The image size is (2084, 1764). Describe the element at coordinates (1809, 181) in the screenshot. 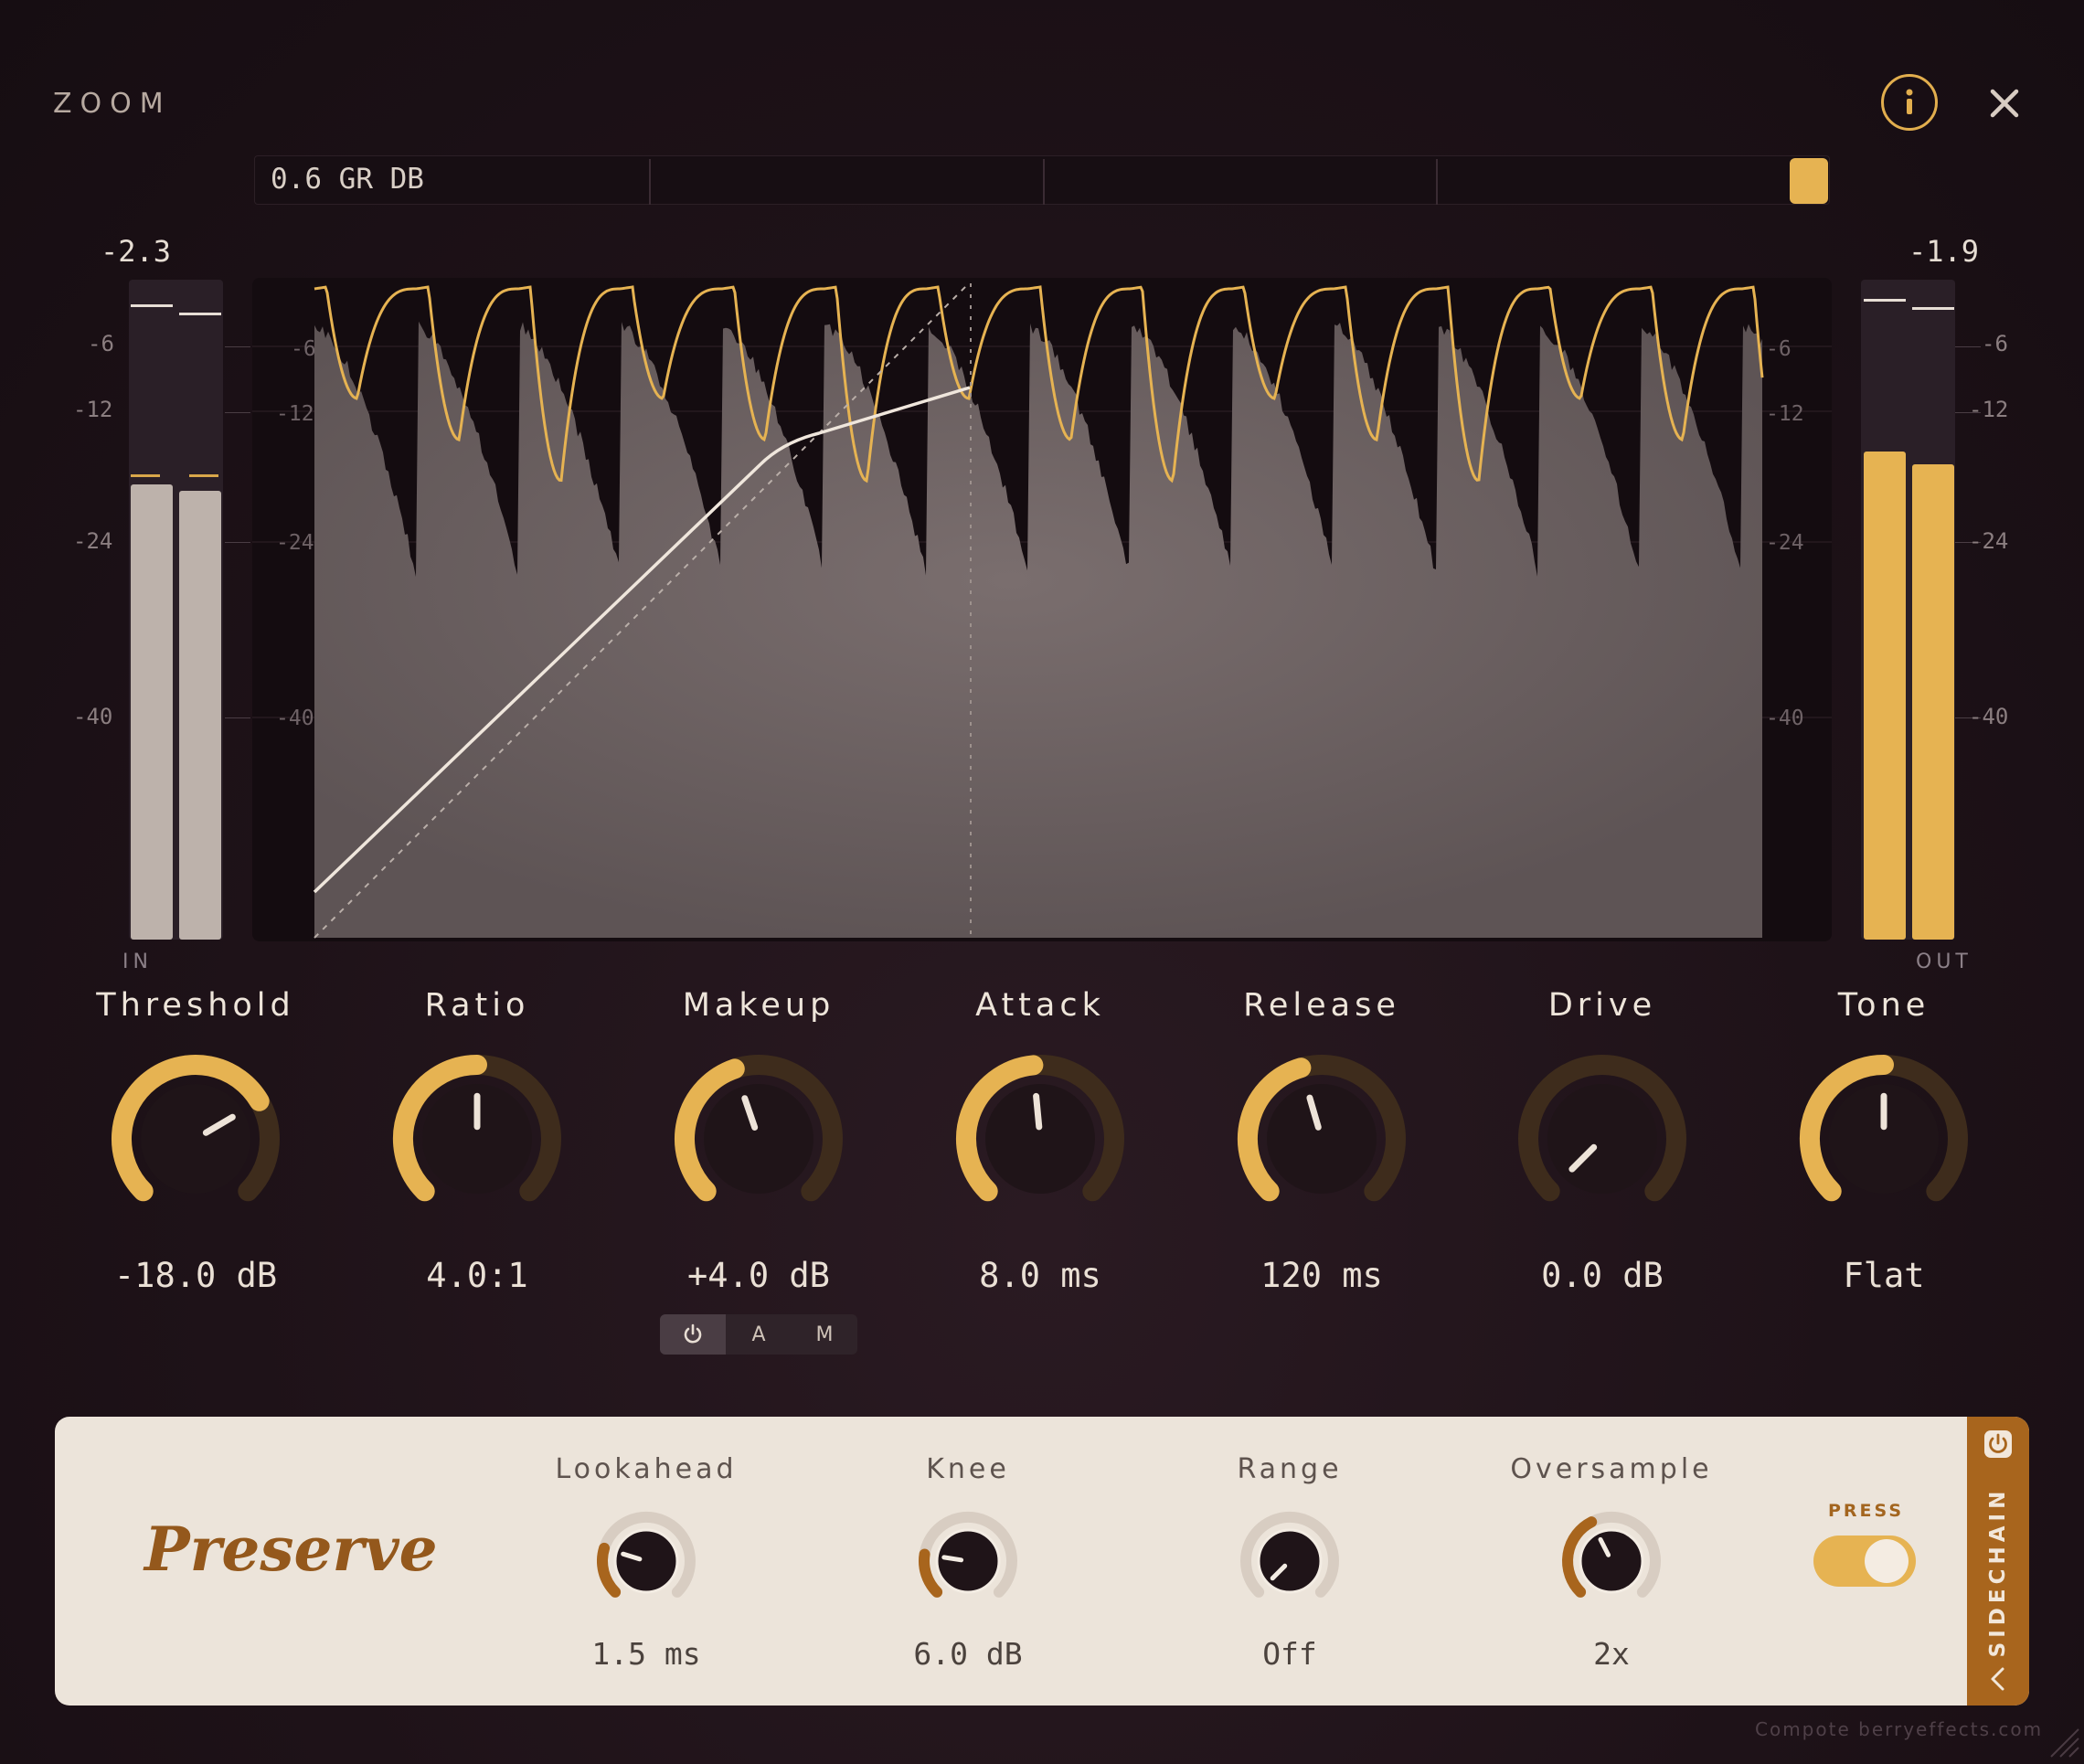

I see `zoom-range-handle` at that location.